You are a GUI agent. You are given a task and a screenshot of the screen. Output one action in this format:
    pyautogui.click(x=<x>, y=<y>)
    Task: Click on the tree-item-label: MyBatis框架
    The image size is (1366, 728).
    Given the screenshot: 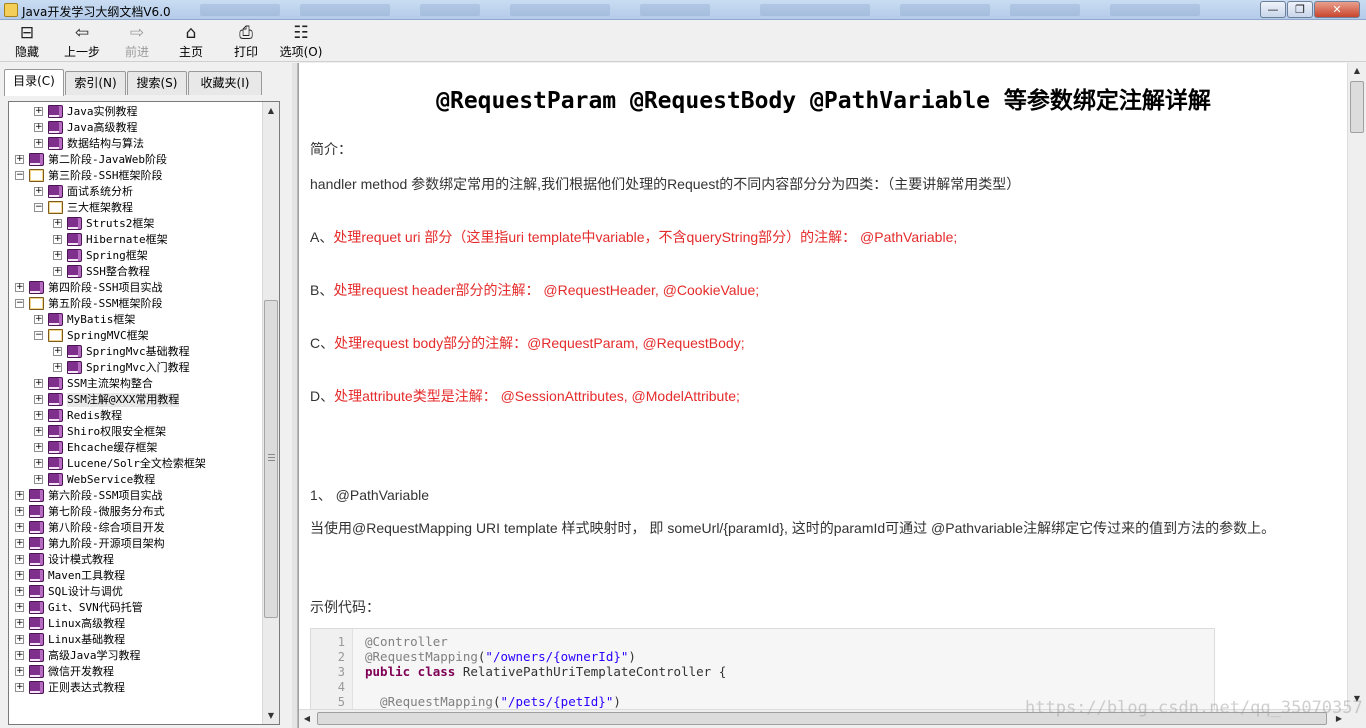 What is the action you would take?
    pyautogui.click(x=101, y=319)
    